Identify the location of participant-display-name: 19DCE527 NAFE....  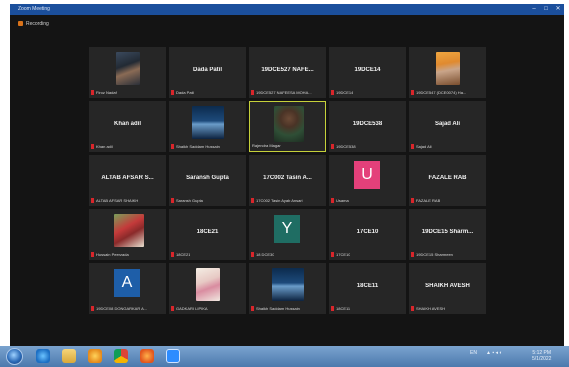
(287, 70).